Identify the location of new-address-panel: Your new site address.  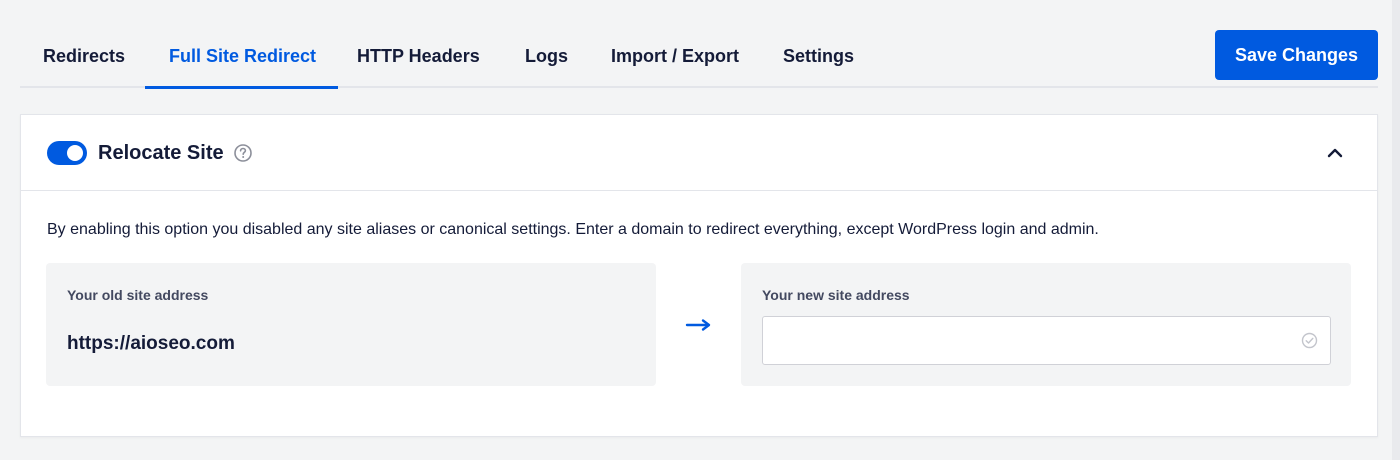
(1046, 324).